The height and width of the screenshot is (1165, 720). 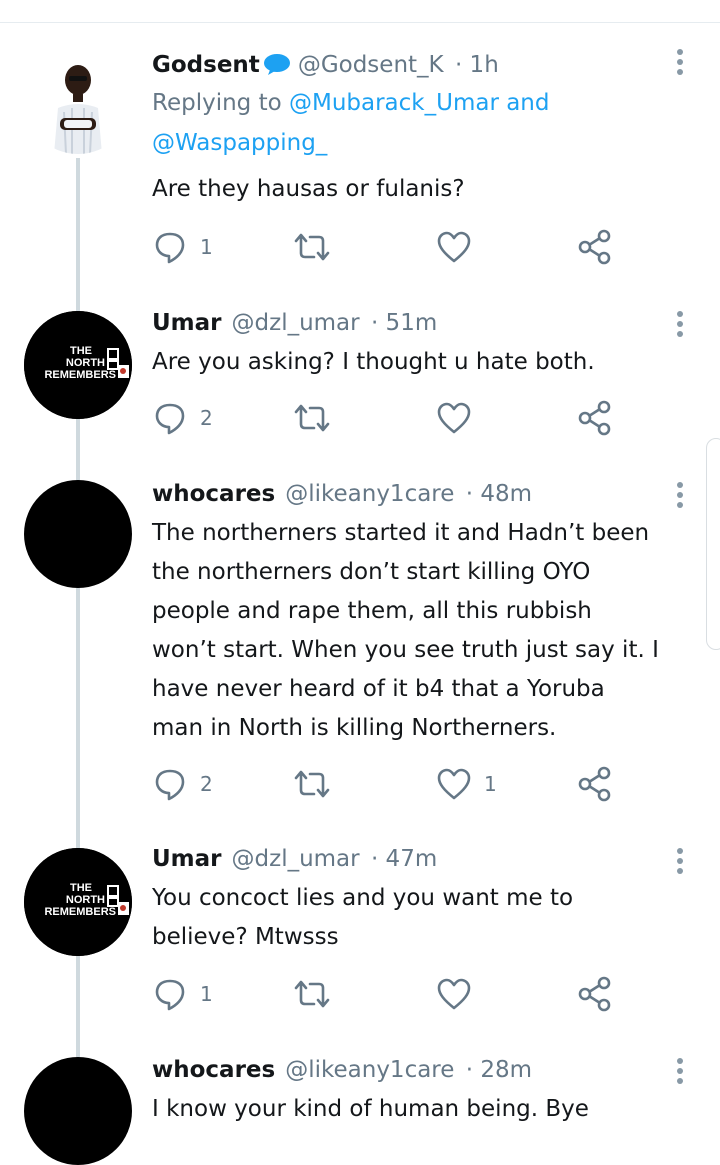 I want to click on author-handle: @Godsent_K, so click(x=371, y=65).